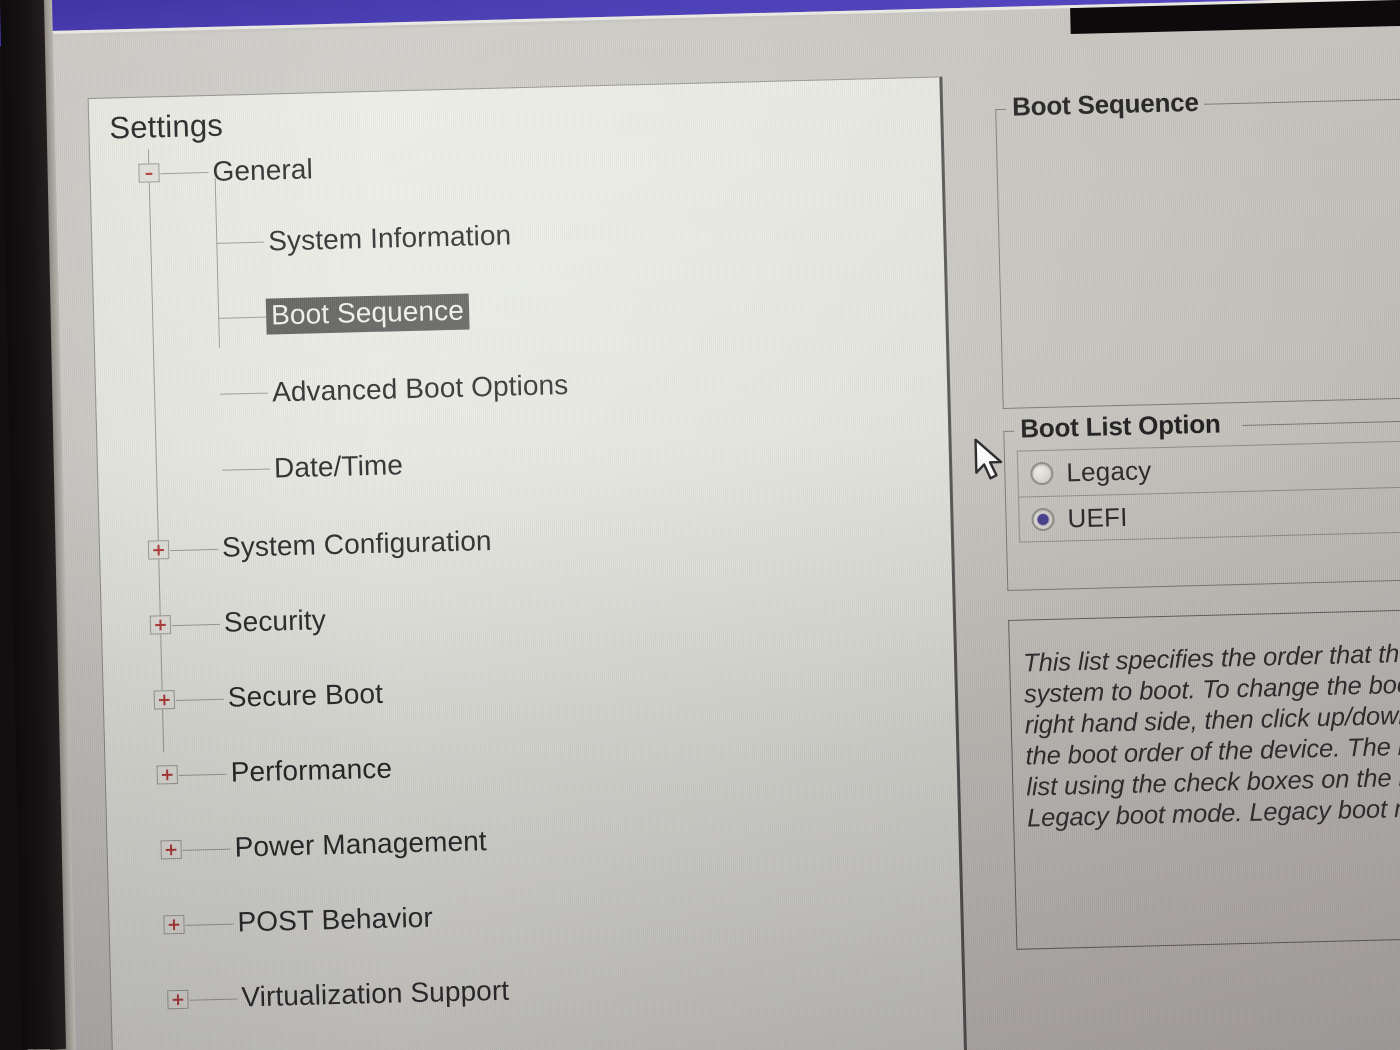 This screenshot has height=1050, width=1400. What do you see at coordinates (1109, 471) in the screenshot?
I see `radio-legacy-label: Legacy` at bounding box center [1109, 471].